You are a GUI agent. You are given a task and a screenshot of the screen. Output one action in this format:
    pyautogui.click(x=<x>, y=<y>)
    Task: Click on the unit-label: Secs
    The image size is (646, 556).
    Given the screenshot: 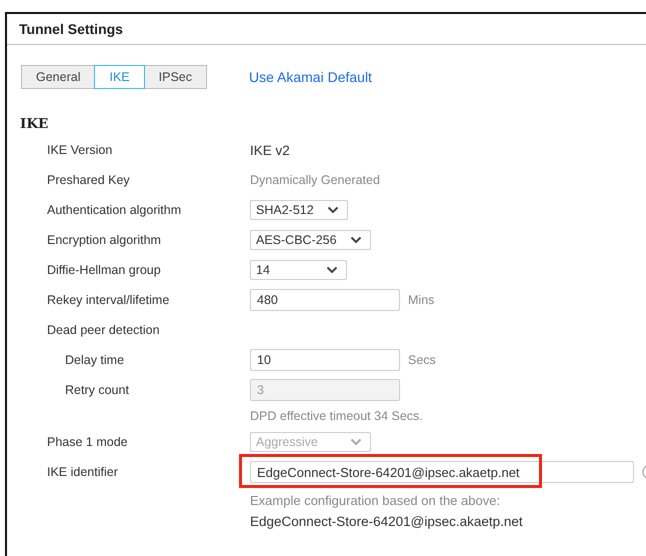 What is the action you would take?
    pyautogui.click(x=422, y=360)
    